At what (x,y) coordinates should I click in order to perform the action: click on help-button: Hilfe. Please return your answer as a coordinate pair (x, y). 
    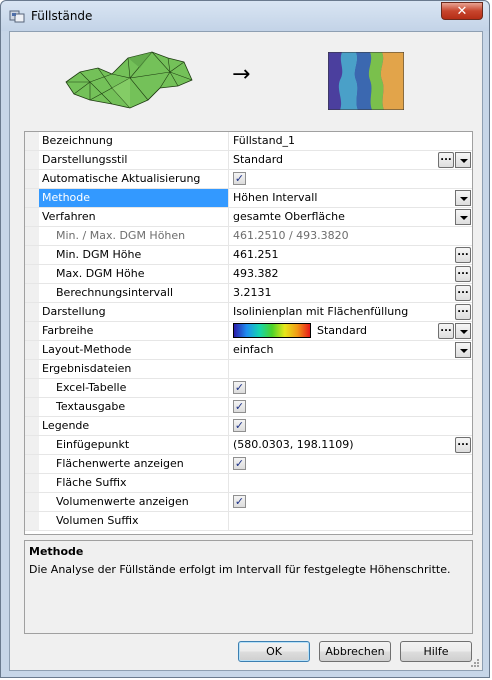
    Looking at the image, I should click on (436, 651).